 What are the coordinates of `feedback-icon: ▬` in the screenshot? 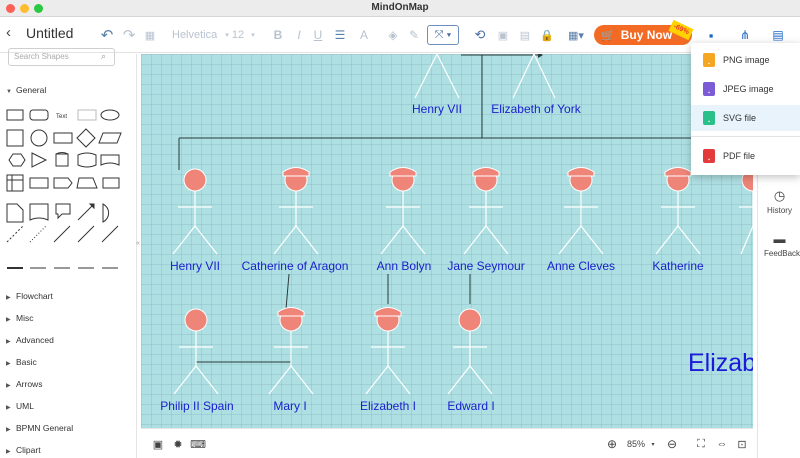 It's located at (779, 239).